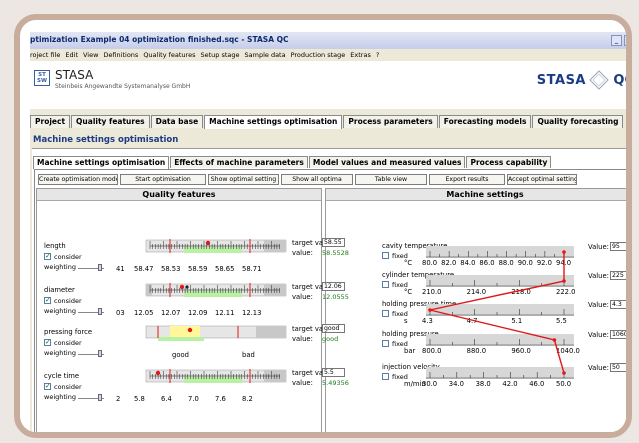 The height and width of the screenshot is (443, 639). Describe the element at coordinates (333, 242) in the screenshot. I see `target-value-input: 58.55` at that location.